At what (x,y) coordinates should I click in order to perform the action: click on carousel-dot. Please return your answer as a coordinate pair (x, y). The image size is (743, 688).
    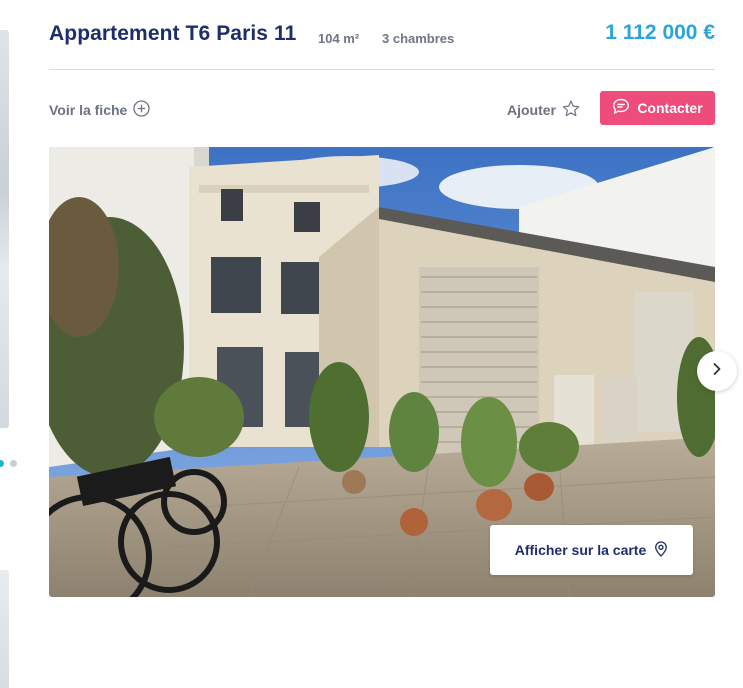
    Looking at the image, I should click on (13, 463).